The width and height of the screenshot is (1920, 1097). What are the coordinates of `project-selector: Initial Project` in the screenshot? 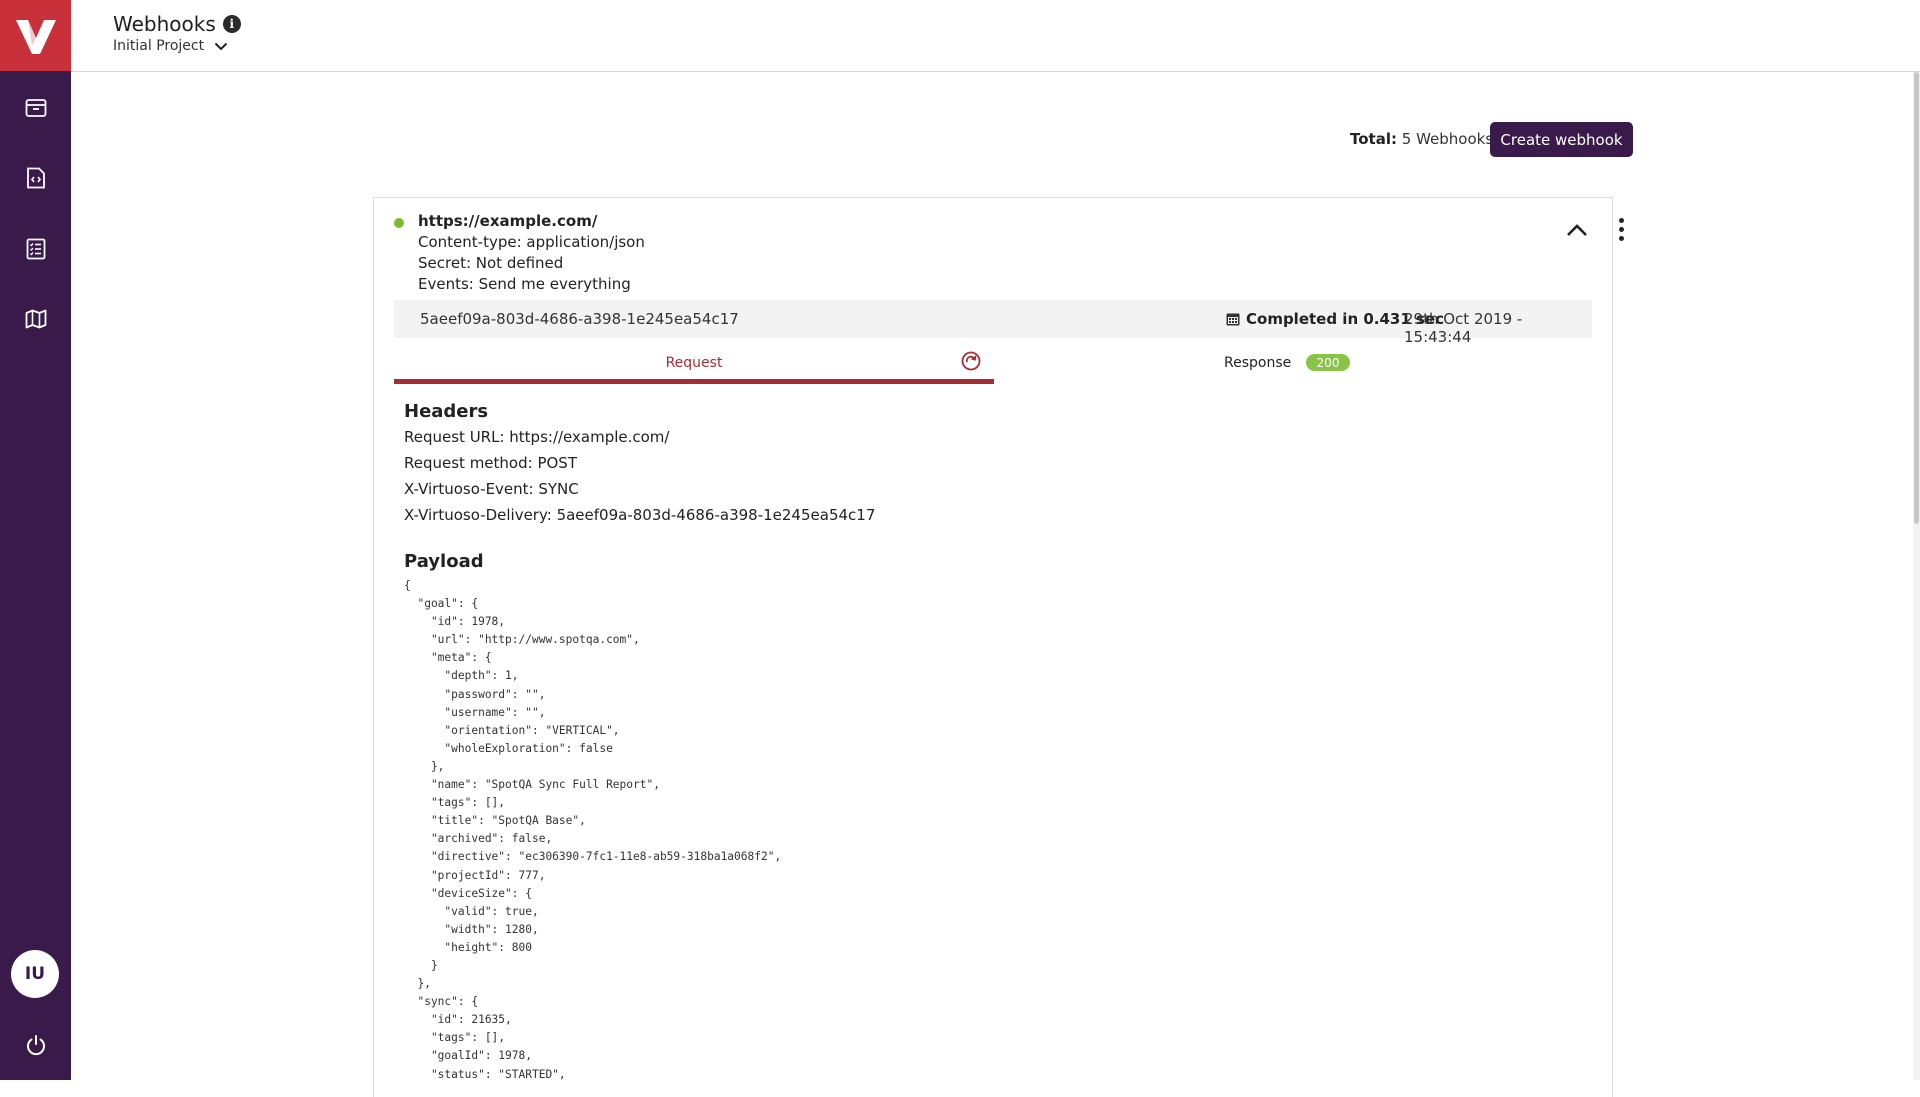 It's located at (170, 46).